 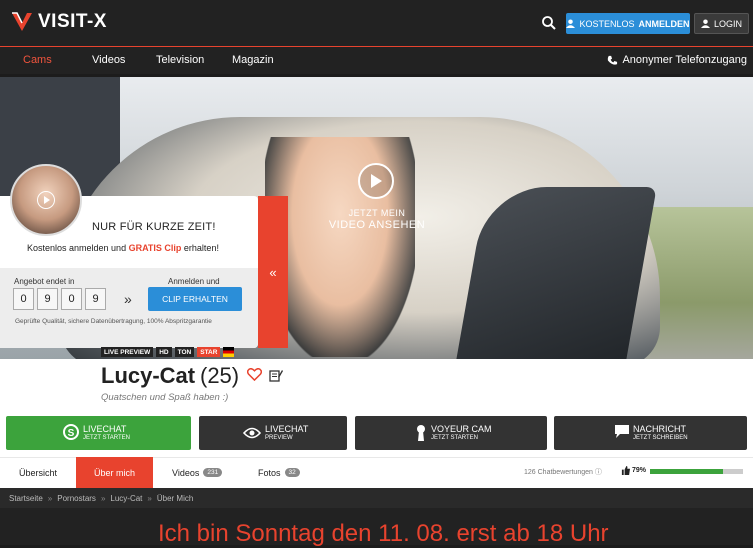 I want to click on voyeur-cam-button: VOYEUR CAM JETZT STARTEN, so click(x=451, y=433).